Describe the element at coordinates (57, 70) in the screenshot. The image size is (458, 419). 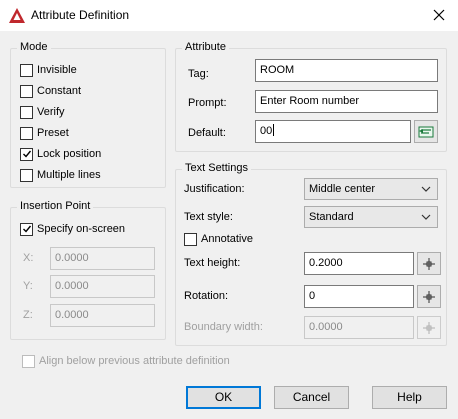
I see `checkbox-label: Invisible` at that location.